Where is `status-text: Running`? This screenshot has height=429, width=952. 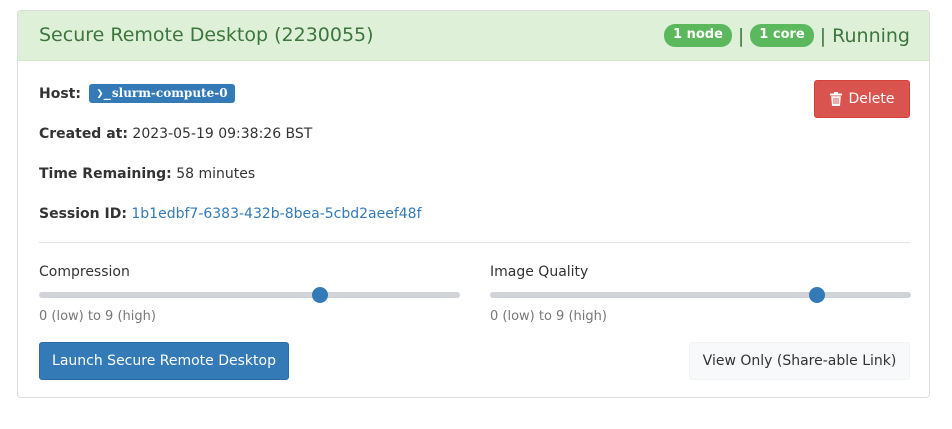 status-text: Running is located at coordinates (871, 35).